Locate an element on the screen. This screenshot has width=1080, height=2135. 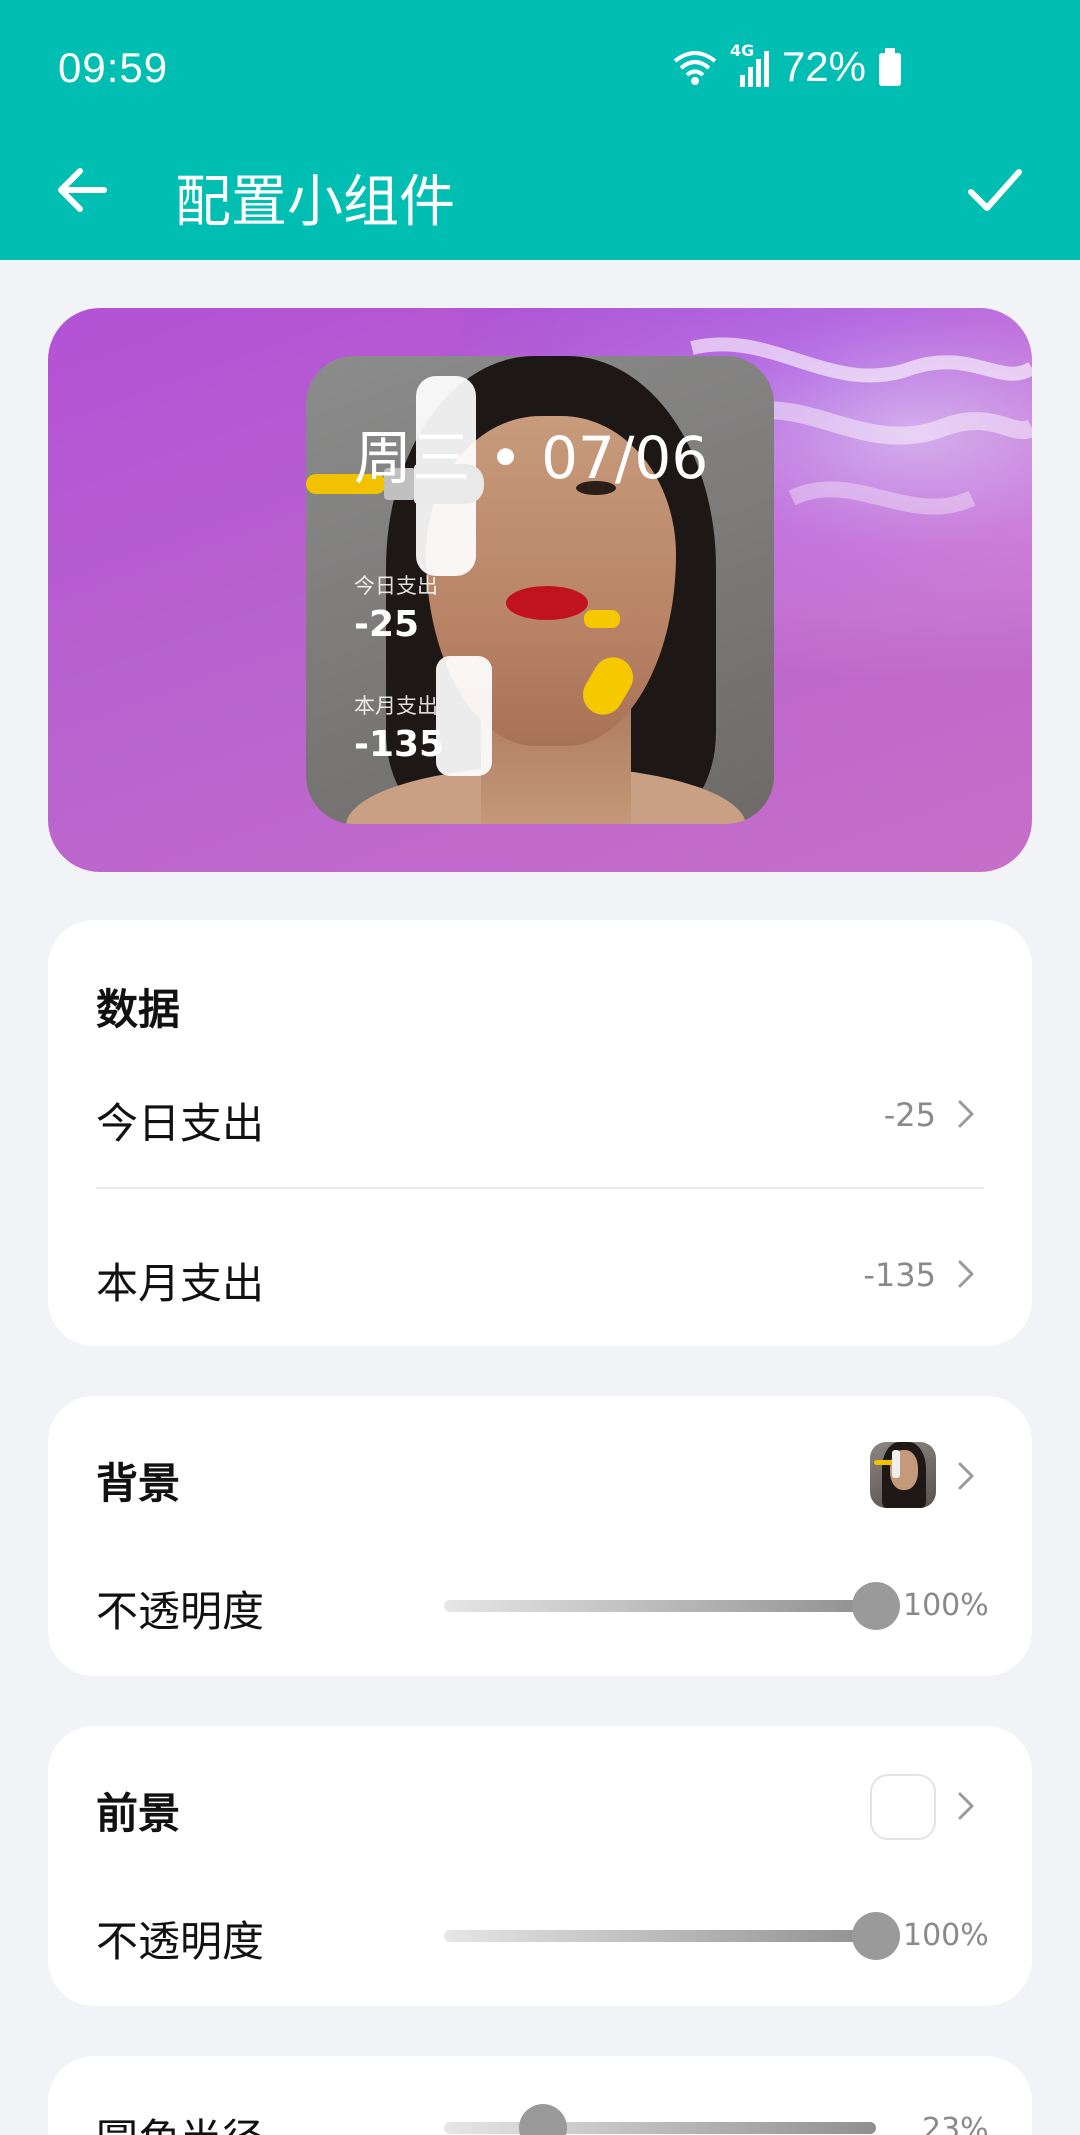
list-item-month-expense: 本月支出 -135 is located at coordinates (540, 1270).